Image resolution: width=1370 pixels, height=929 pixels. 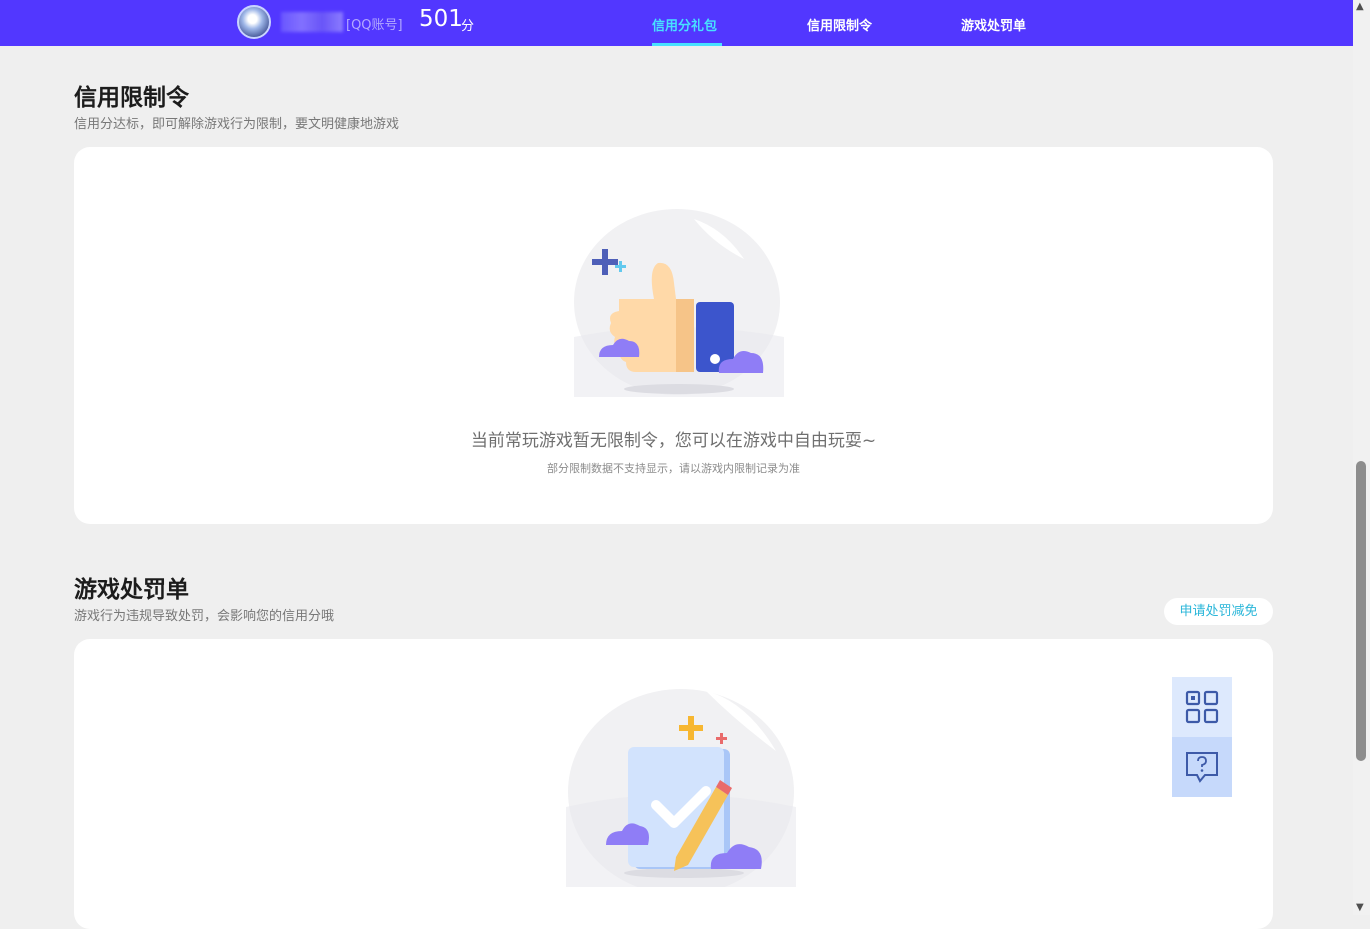 I want to click on tab-game-penalty: 游戏处罚单, so click(x=993, y=24).